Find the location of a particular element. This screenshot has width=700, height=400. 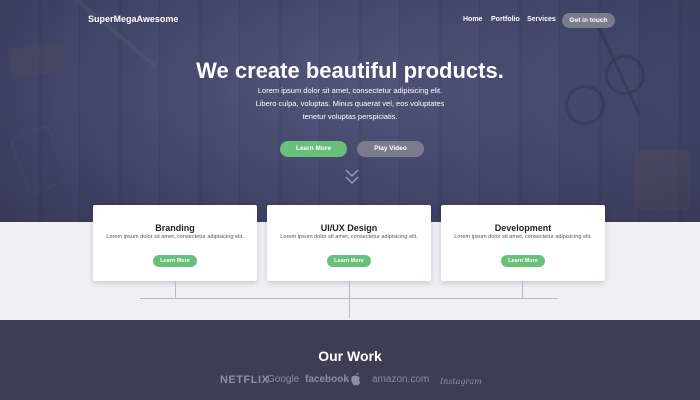

card-title: UI/UX Design is located at coordinates (349, 228).